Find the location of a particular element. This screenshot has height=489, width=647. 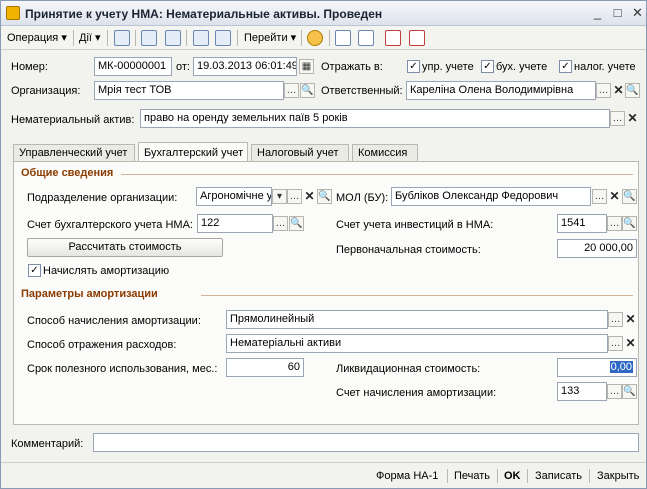

mol-field: Бубліков Олександр Федорович is located at coordinates (491, 196).